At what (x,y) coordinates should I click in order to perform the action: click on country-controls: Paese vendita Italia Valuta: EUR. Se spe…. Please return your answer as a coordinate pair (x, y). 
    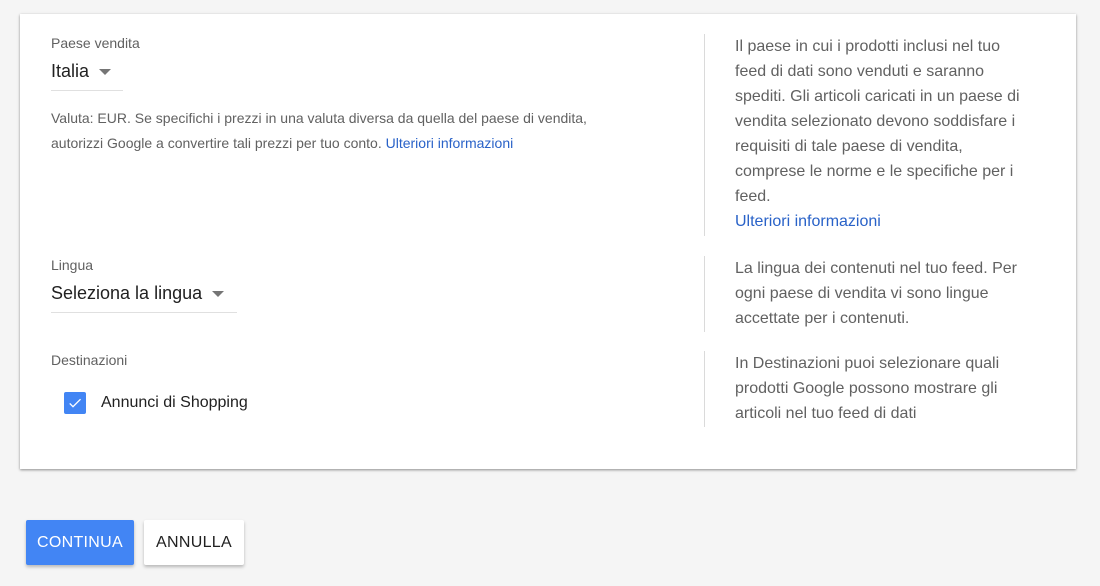
    Looking at the image, I should click on (356, 95).